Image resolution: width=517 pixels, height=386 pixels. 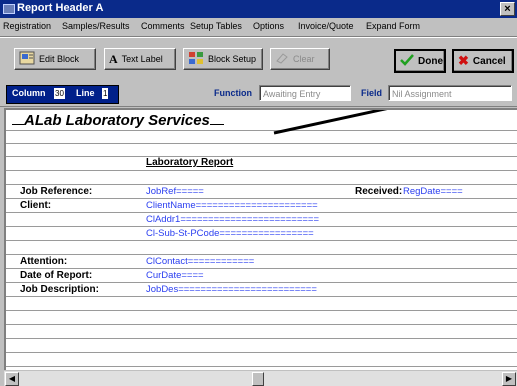 What do you see at coordinates (9, 9) in the screenshot?
I see `app-menu-icon` at bounding box center [9, 9].